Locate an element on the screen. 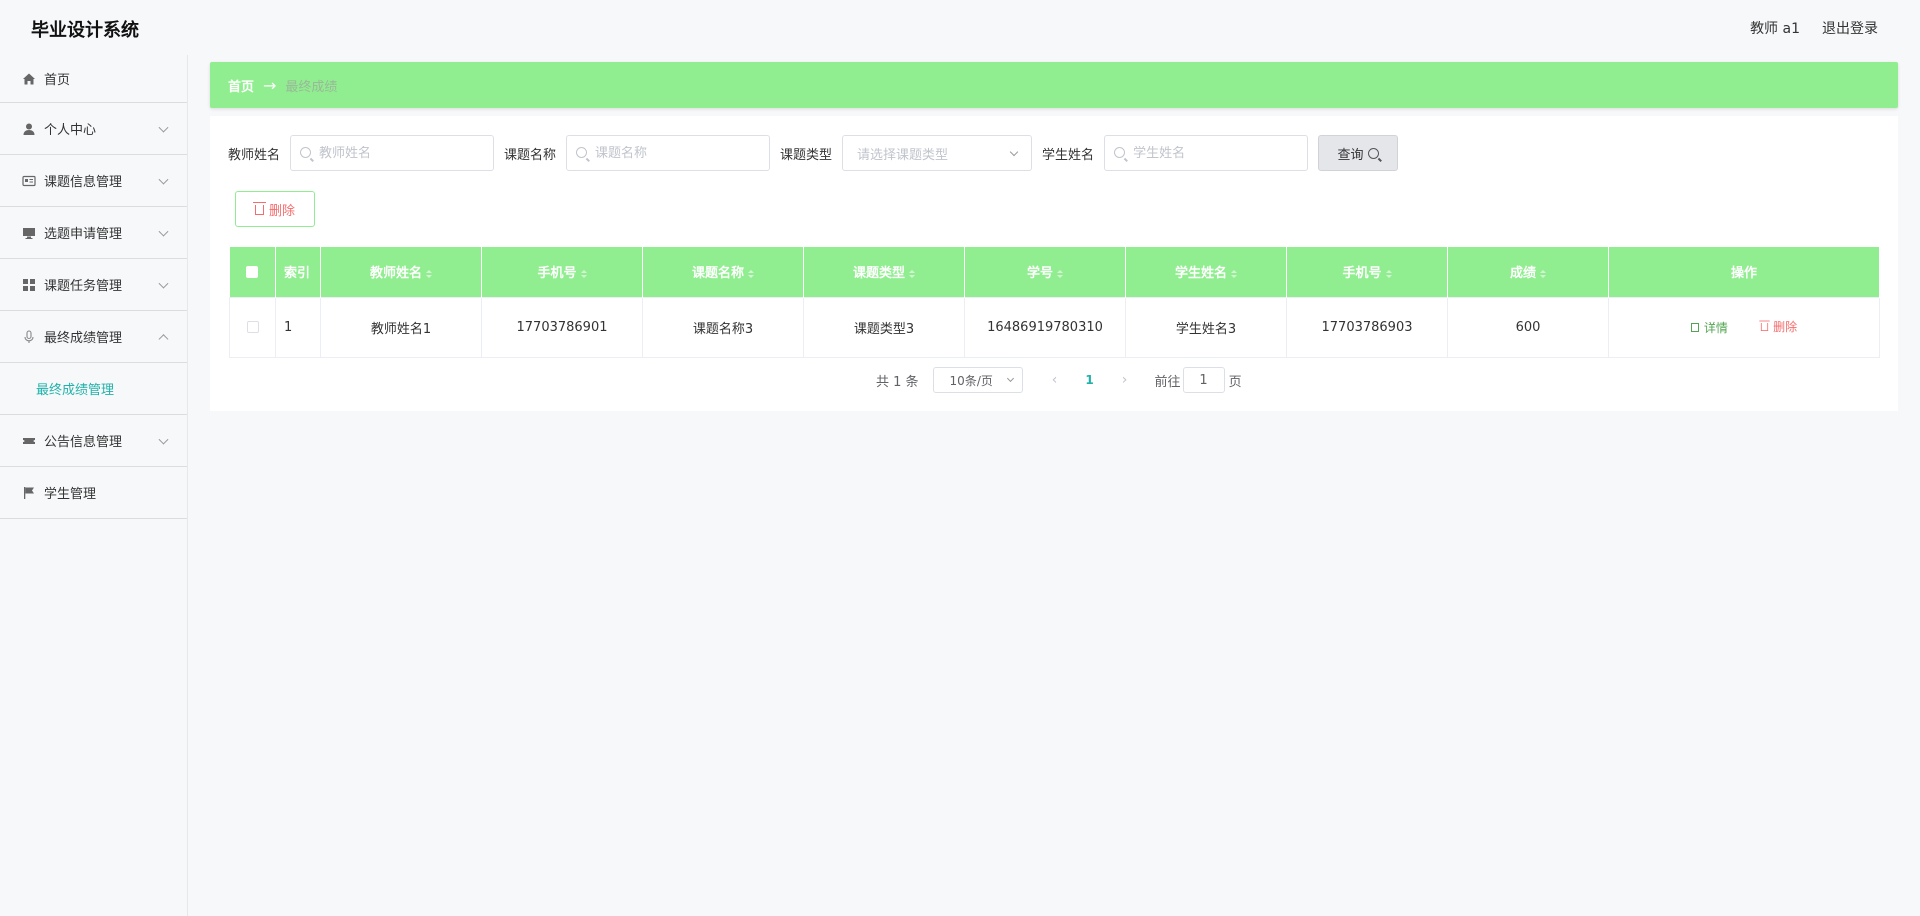  topic-type-placeholder: 请选择课题类型 is located at coordinates (903, 155).